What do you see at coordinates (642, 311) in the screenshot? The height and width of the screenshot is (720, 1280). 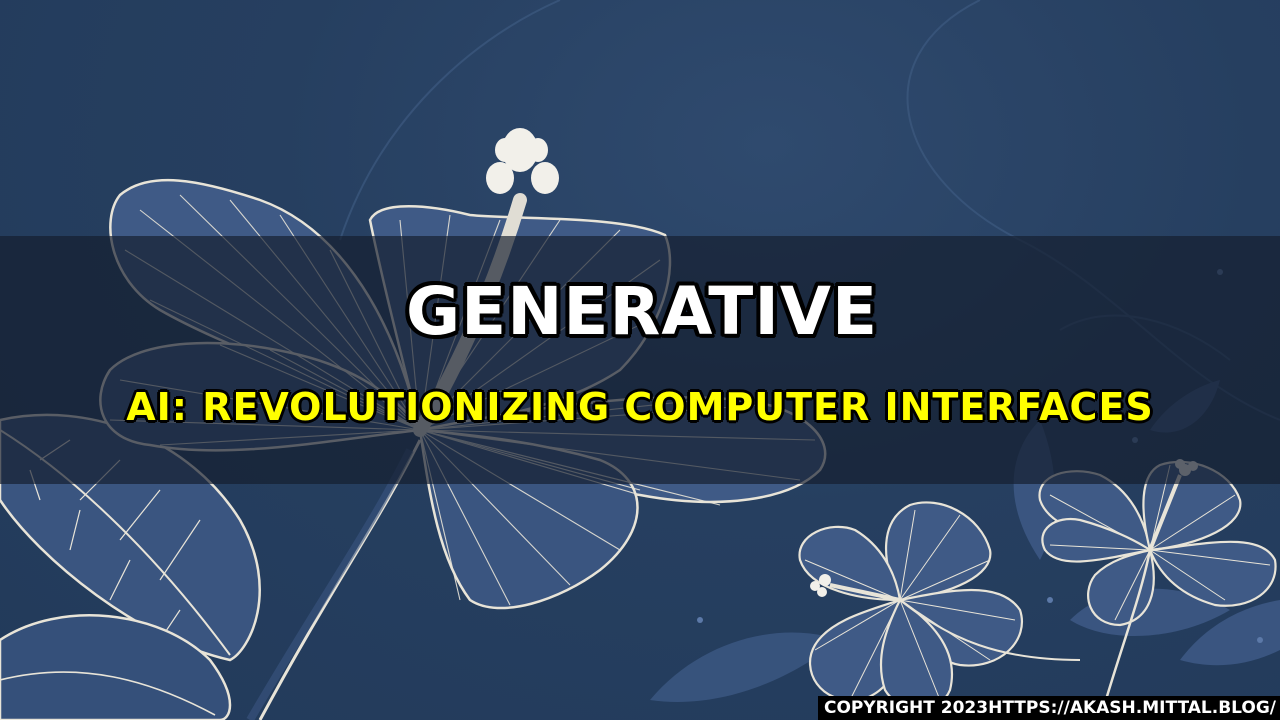 I see `title-line-1: GENERATIVE` at bounding box center [642, 311].